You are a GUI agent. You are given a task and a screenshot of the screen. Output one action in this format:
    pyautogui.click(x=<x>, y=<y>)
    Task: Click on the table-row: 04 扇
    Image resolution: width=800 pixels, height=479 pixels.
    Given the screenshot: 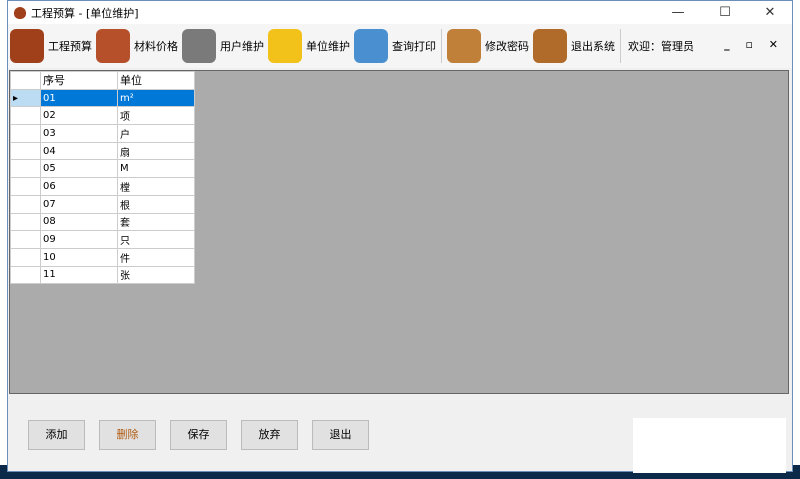 What is the action you would take?
    pyautogui.click(x=102, y=151)
    